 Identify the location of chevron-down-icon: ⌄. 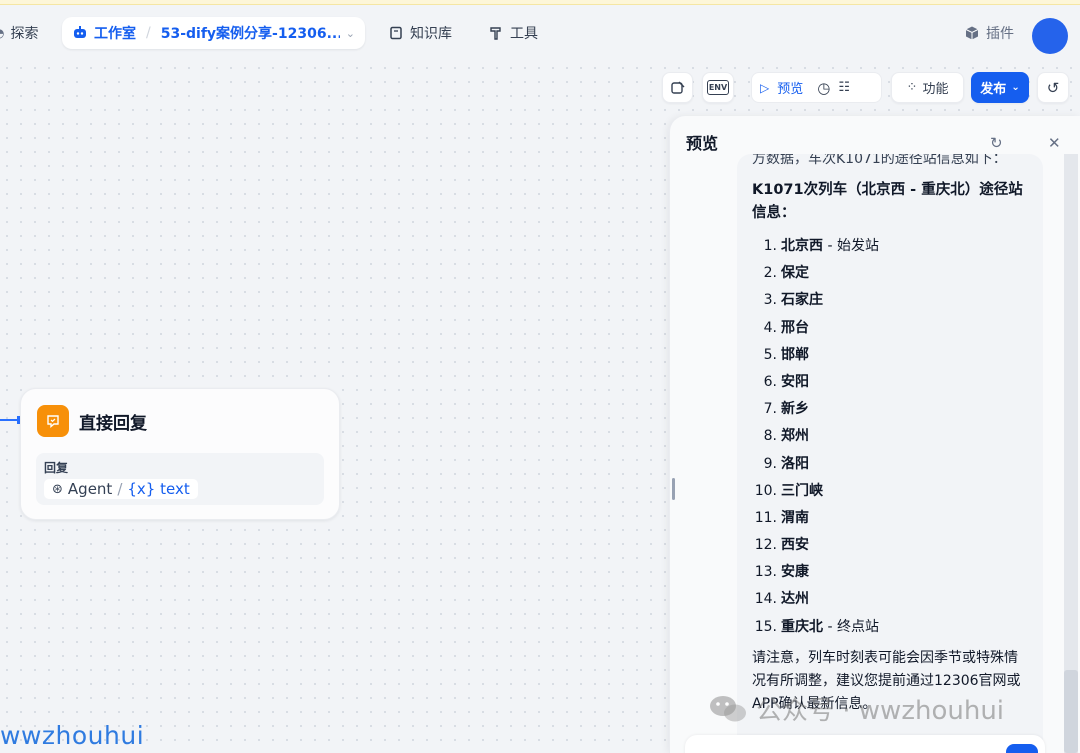
(350, 33).